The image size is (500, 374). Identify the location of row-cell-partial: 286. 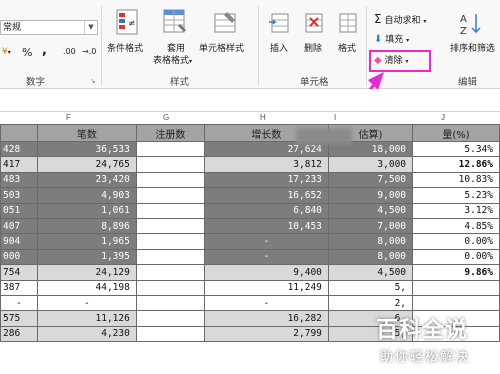
(19, 334).